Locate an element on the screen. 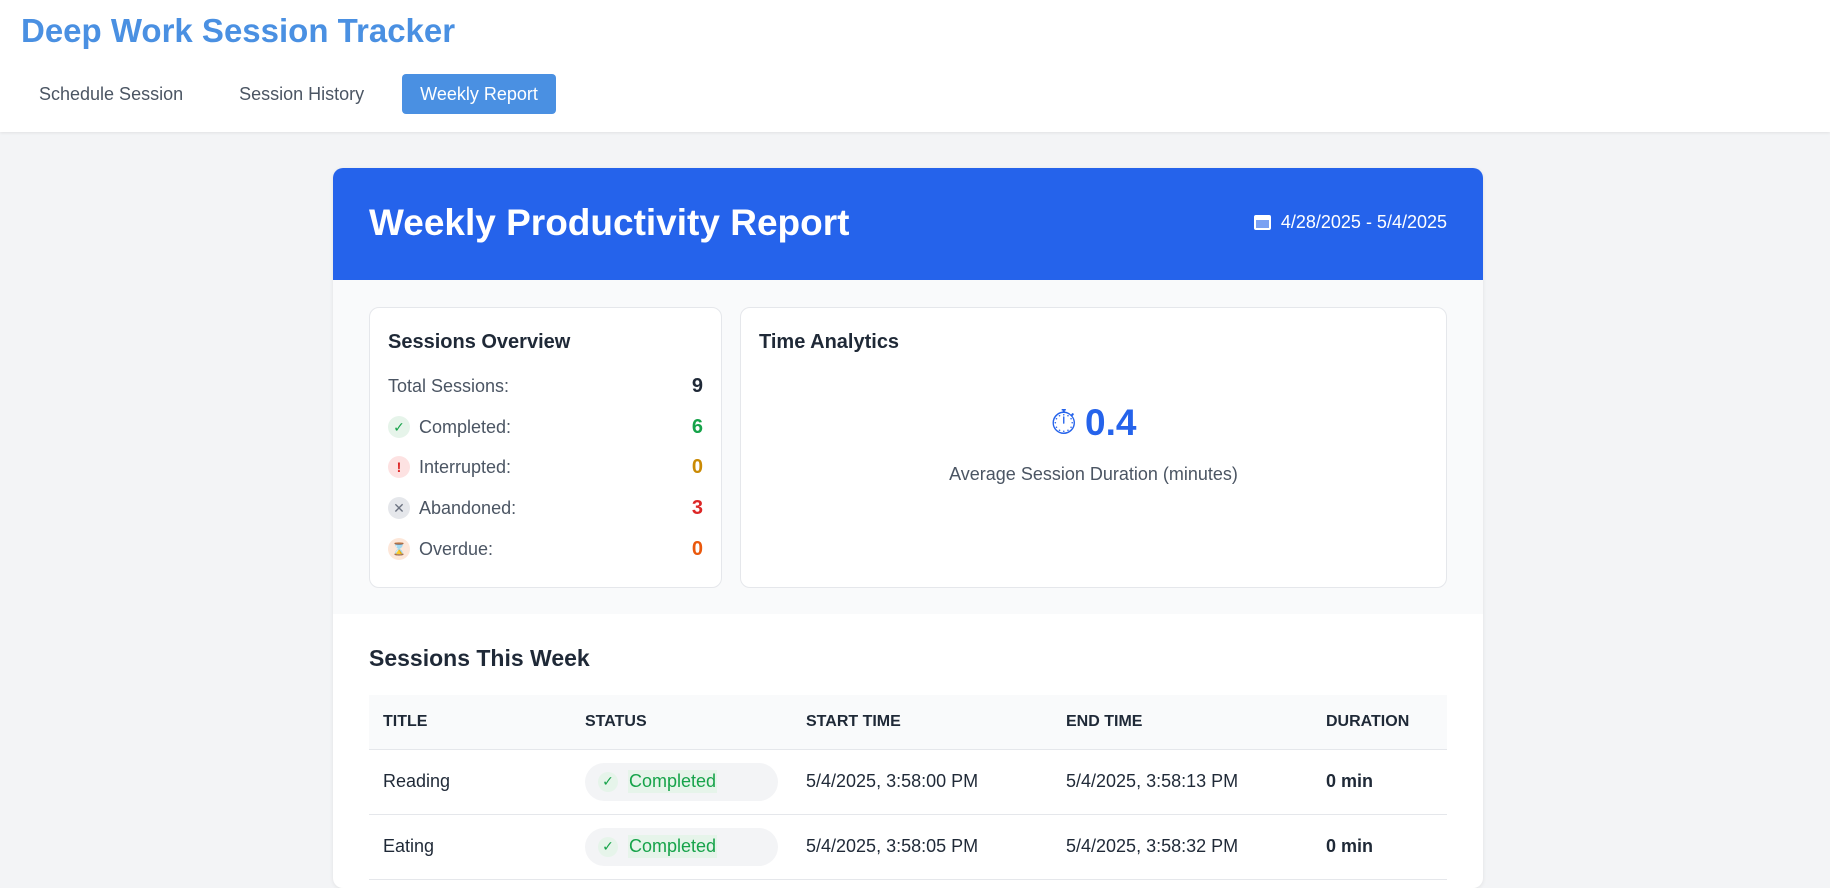  avg-duration-metric: ⏱ 0.4 is located at coordinates (1093, 423).